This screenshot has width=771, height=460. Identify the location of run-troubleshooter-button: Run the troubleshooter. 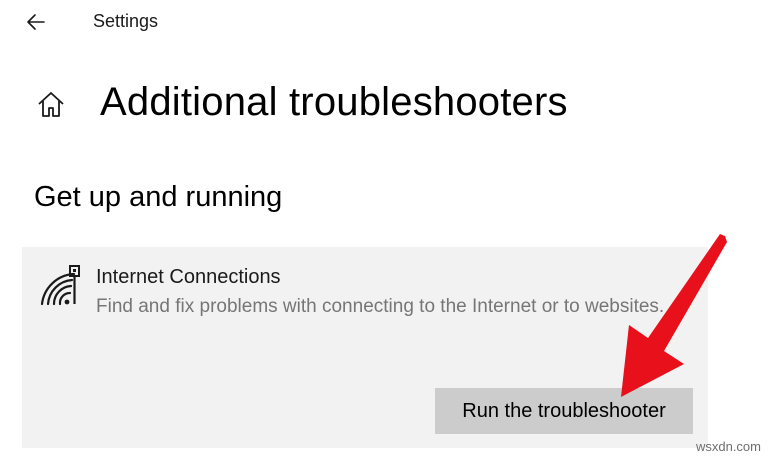
(564, 411).